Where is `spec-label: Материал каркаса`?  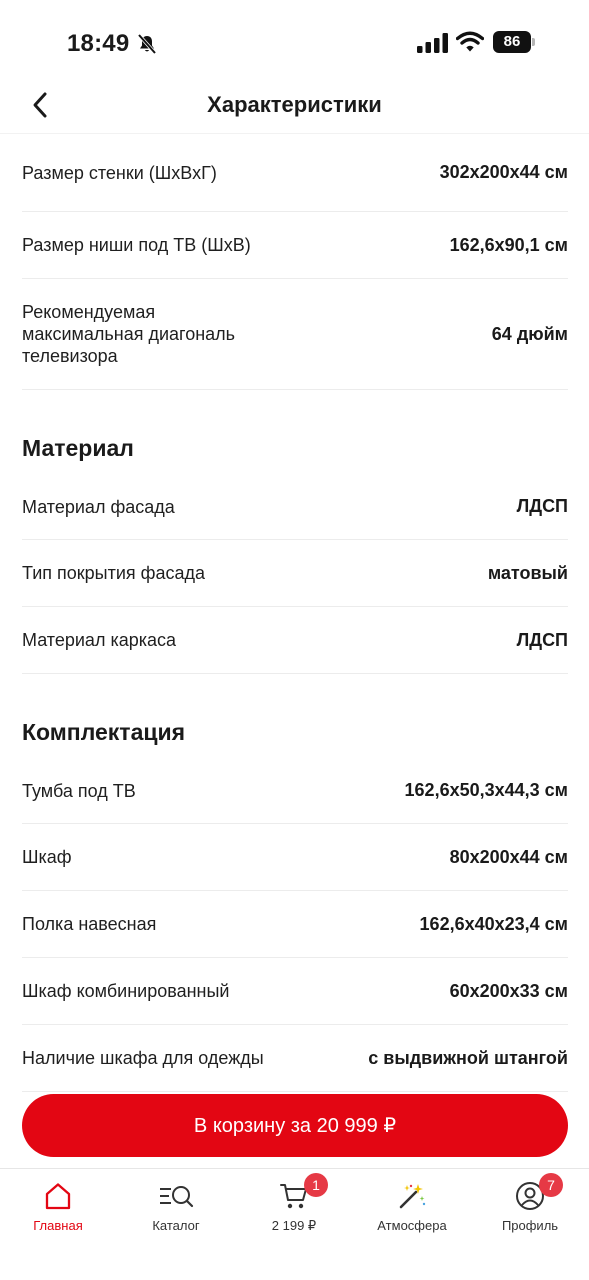
spec-label: Материал каркаса is located at coordinates (99, 640).